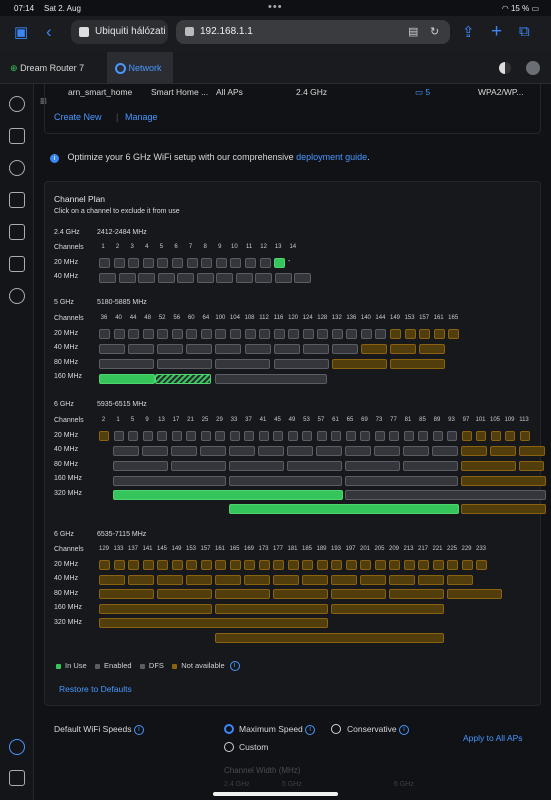 This screenshot has width=551, height=800. I want to click on channel-6-160mhz, so click(401, 481).